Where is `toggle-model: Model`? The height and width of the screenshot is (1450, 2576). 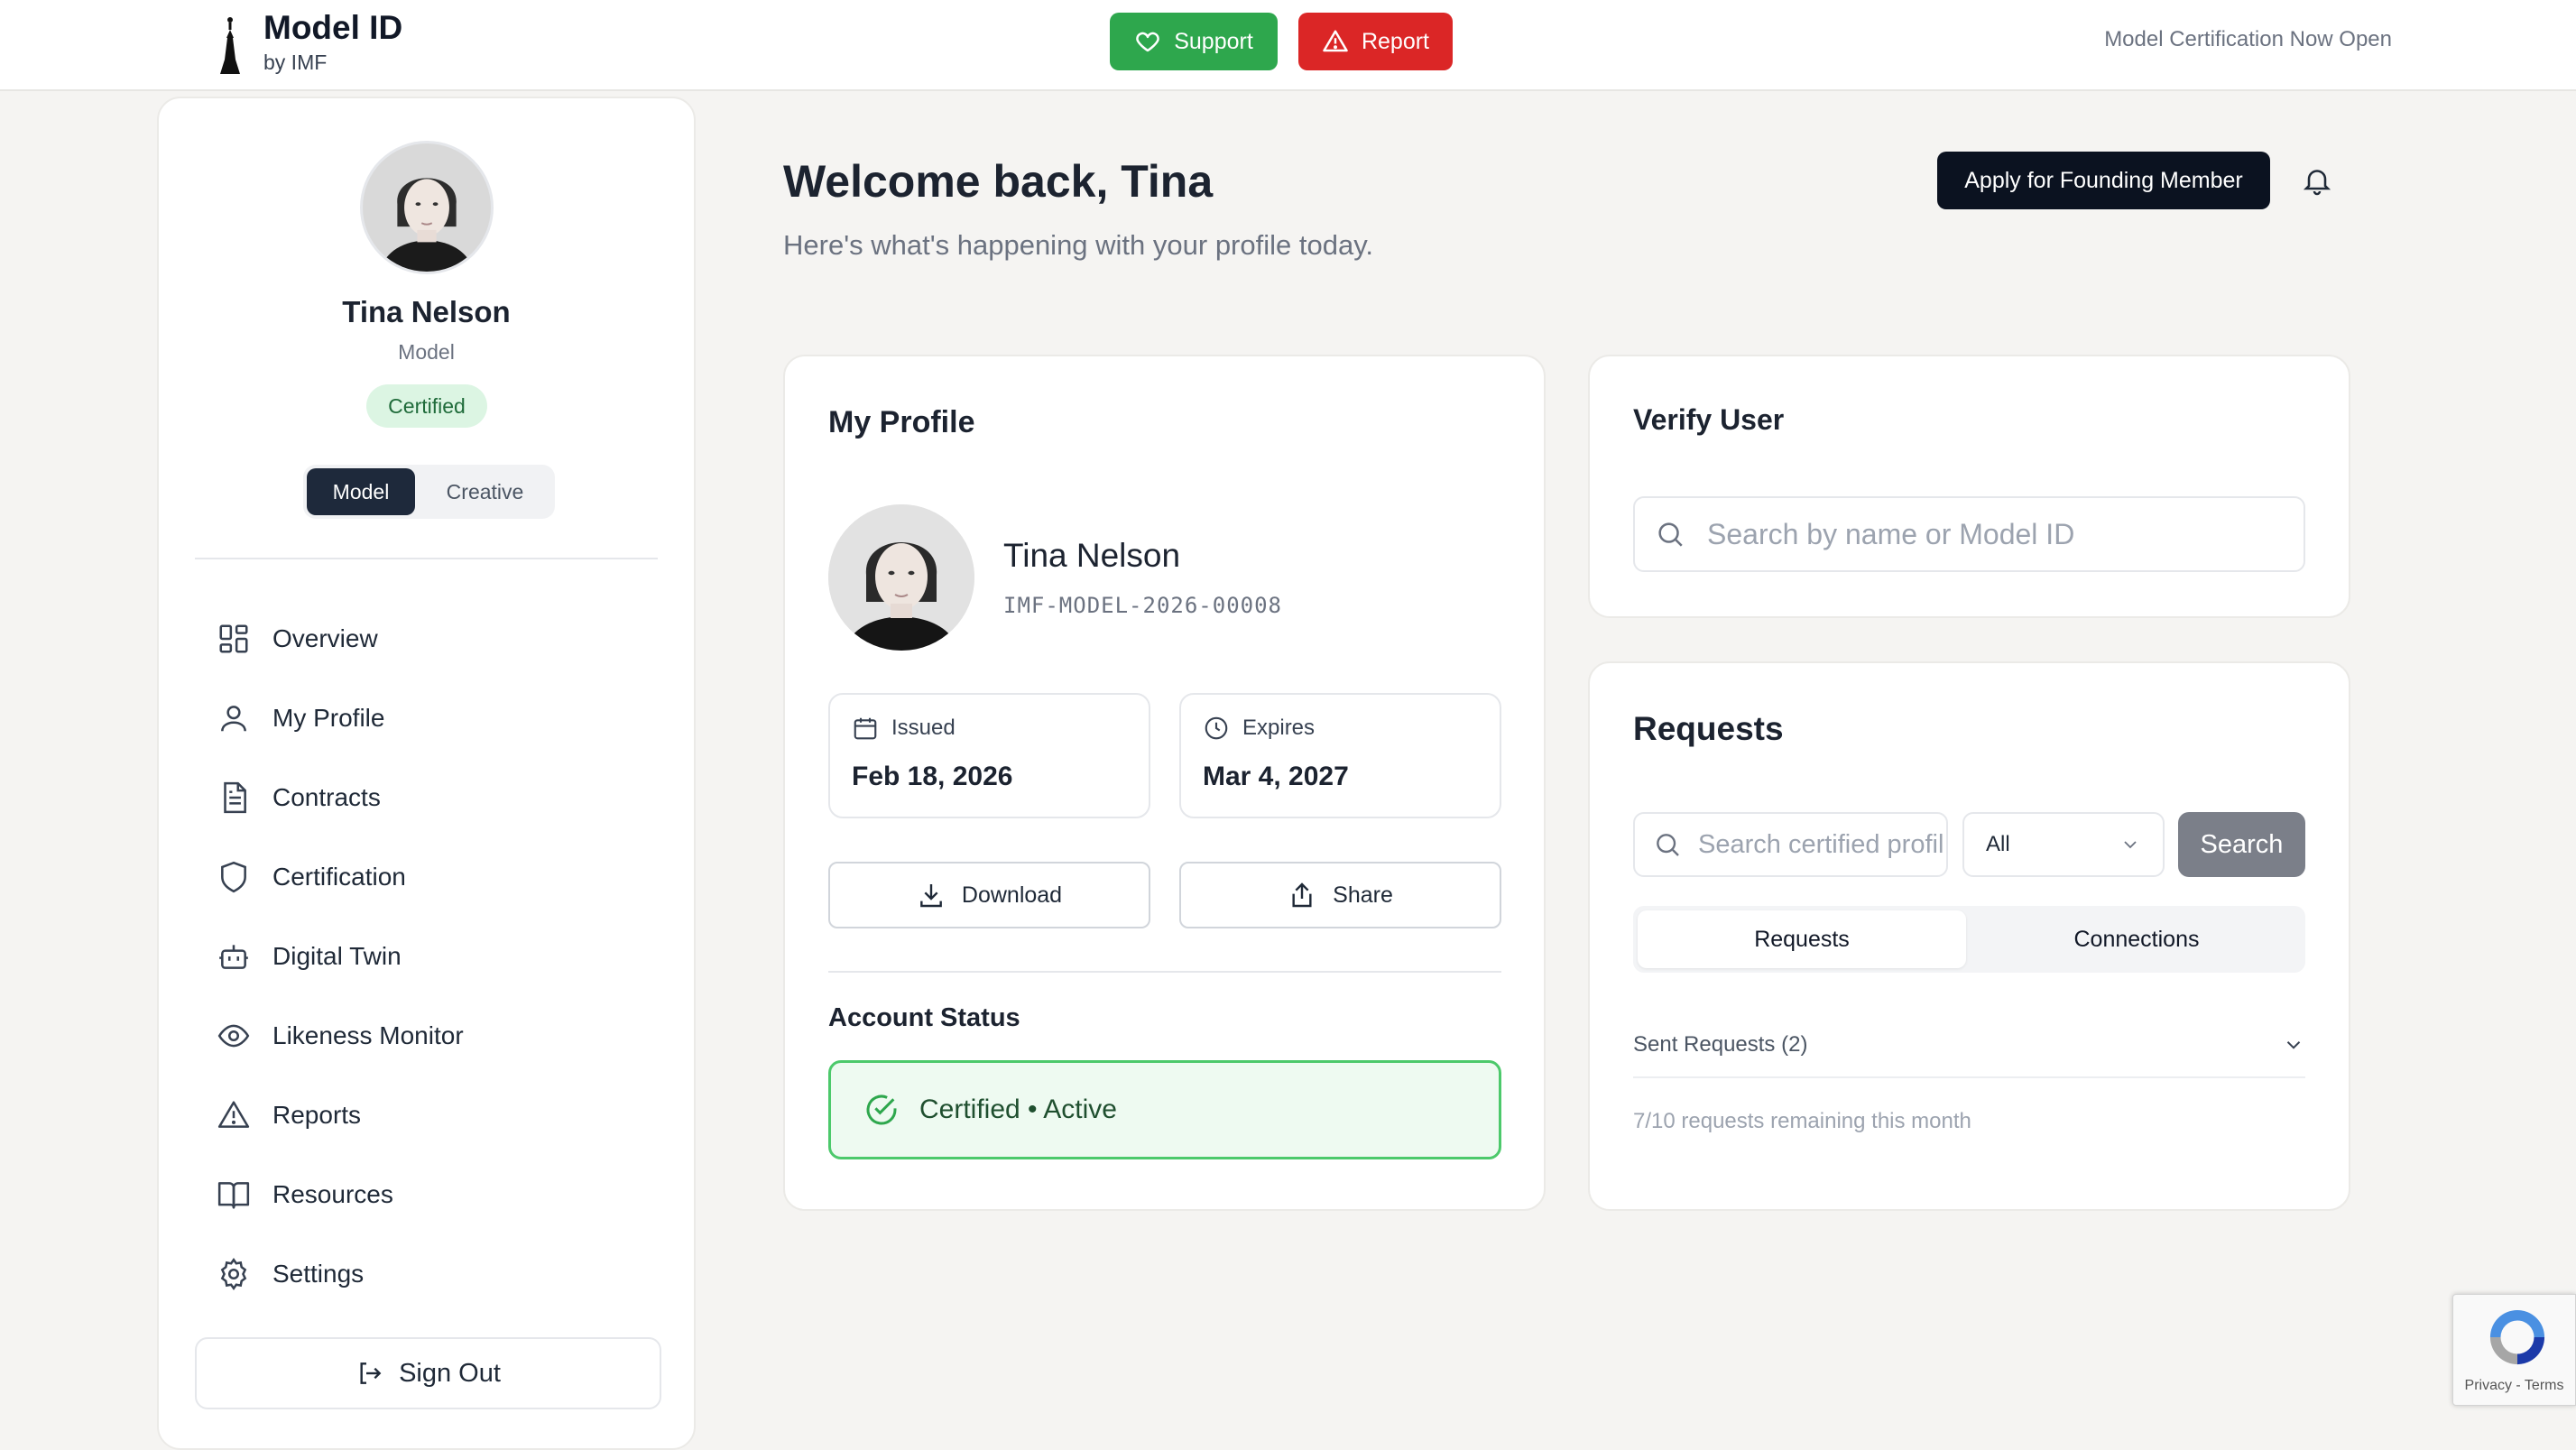
toggle-model: Model is located at coordinates (361, 491).